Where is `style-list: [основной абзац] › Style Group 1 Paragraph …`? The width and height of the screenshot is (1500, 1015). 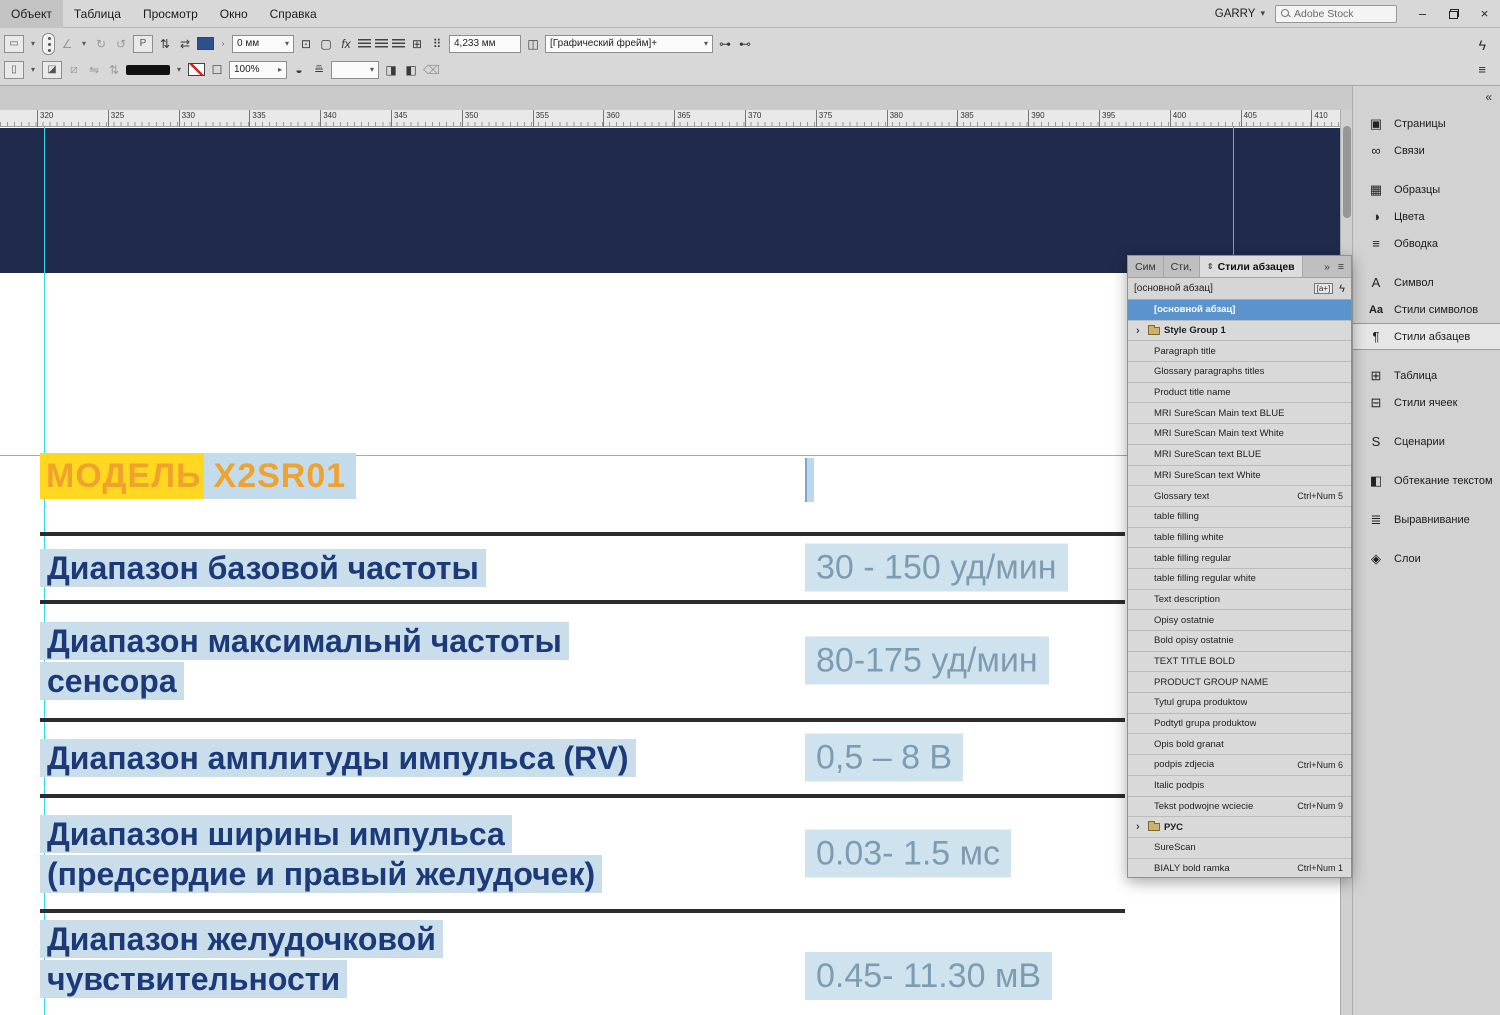
style-list: [основной абзац] › Style Group 1 Paragraph … is located at coordinates (1239, 588).